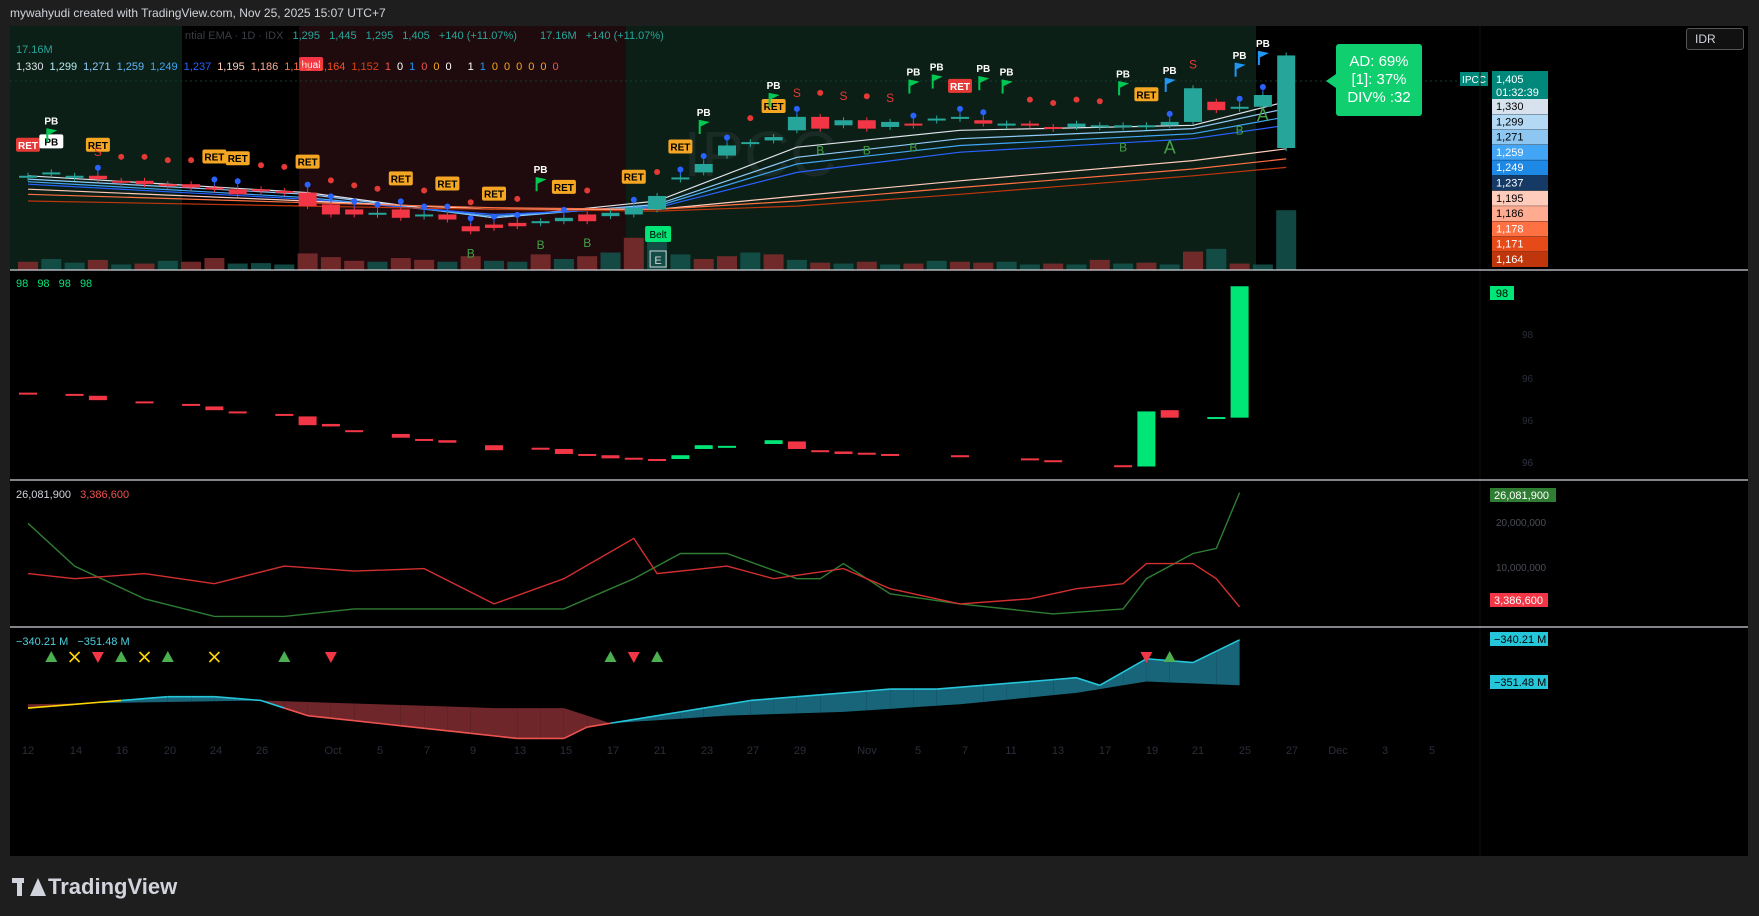  What do you see at coordinates (1502, 294) in the screenshot?
I see `pane2-badge: 98` at bounding box center [1502, 294].